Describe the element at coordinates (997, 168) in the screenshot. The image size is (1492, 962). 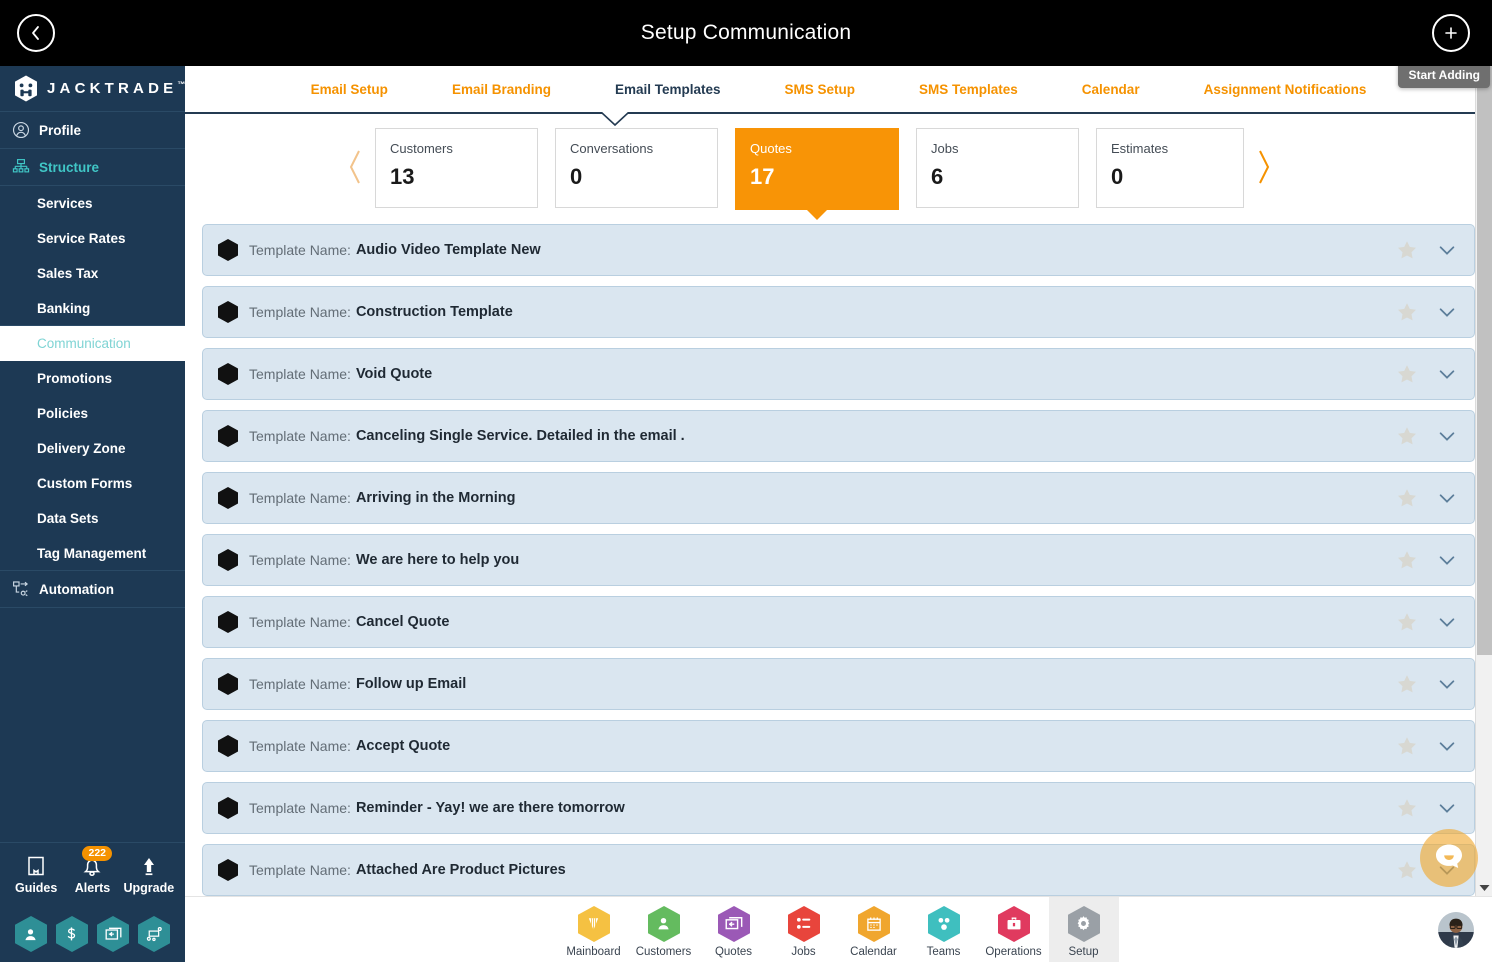
I see `metric-card-jobs: Jobs 6` at that location.